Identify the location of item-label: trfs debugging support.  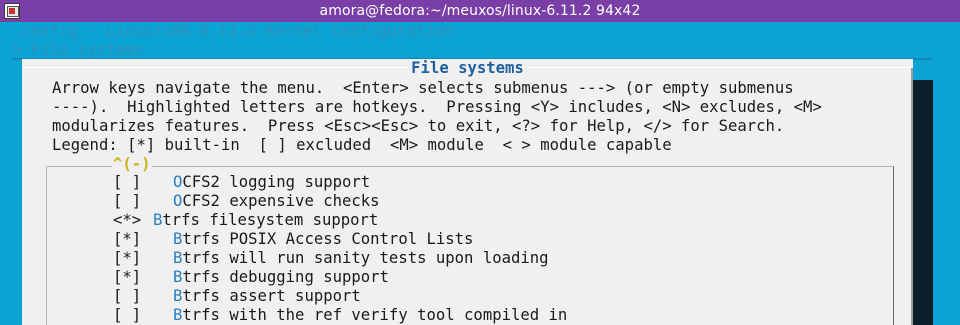
(285, 277).